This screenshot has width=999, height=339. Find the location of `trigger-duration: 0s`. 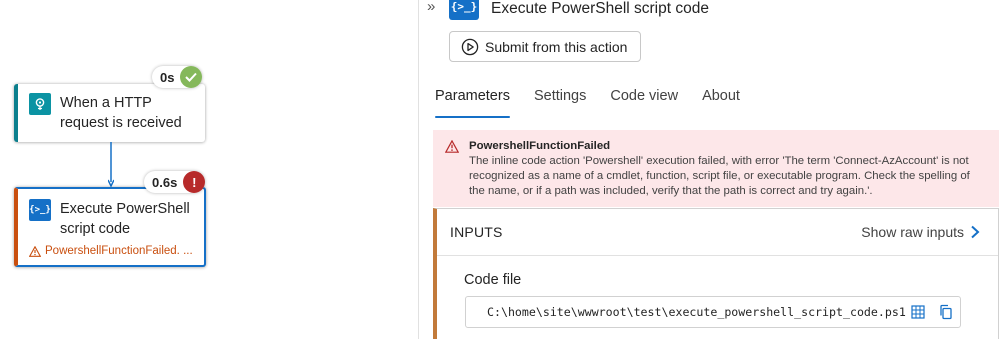

trigger-duration: 0s is located at coordinates (167, 77).